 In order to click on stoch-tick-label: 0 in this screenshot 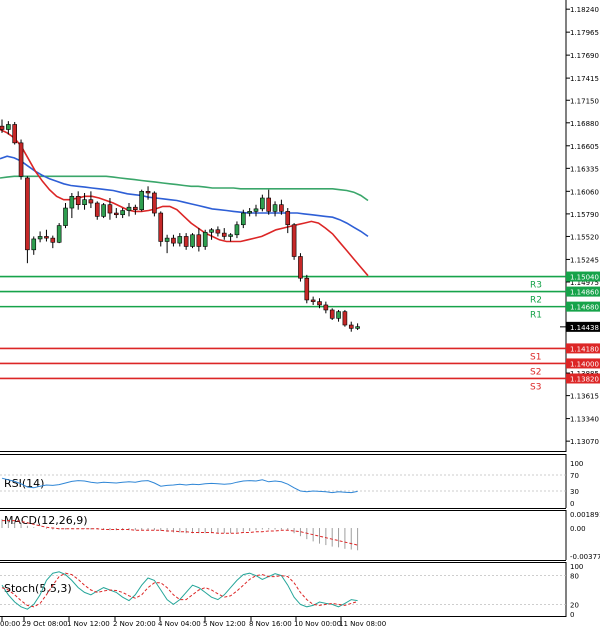, I will do `click(572, 615)`.